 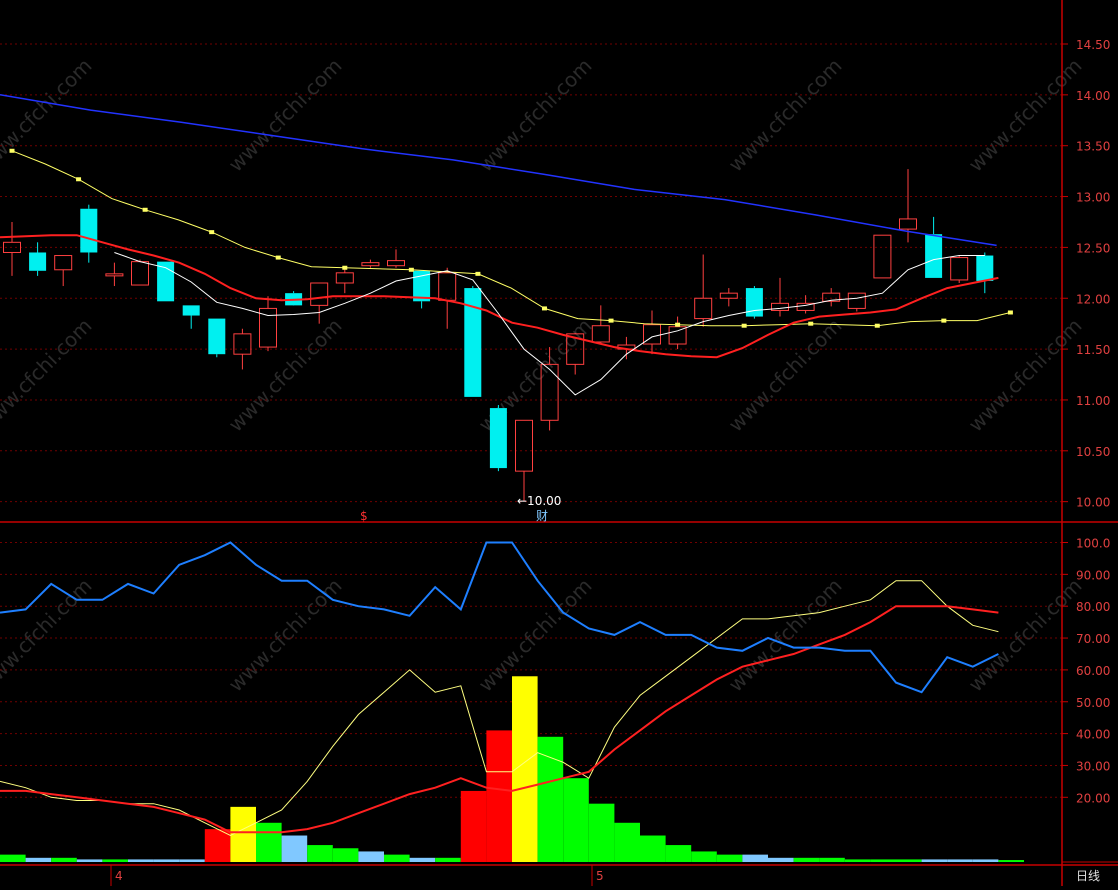 What do you see at coordinates (1093, 96) in the screenshot?
I see `y-tick-label: 14.00` at bounding box center [1093, 96].